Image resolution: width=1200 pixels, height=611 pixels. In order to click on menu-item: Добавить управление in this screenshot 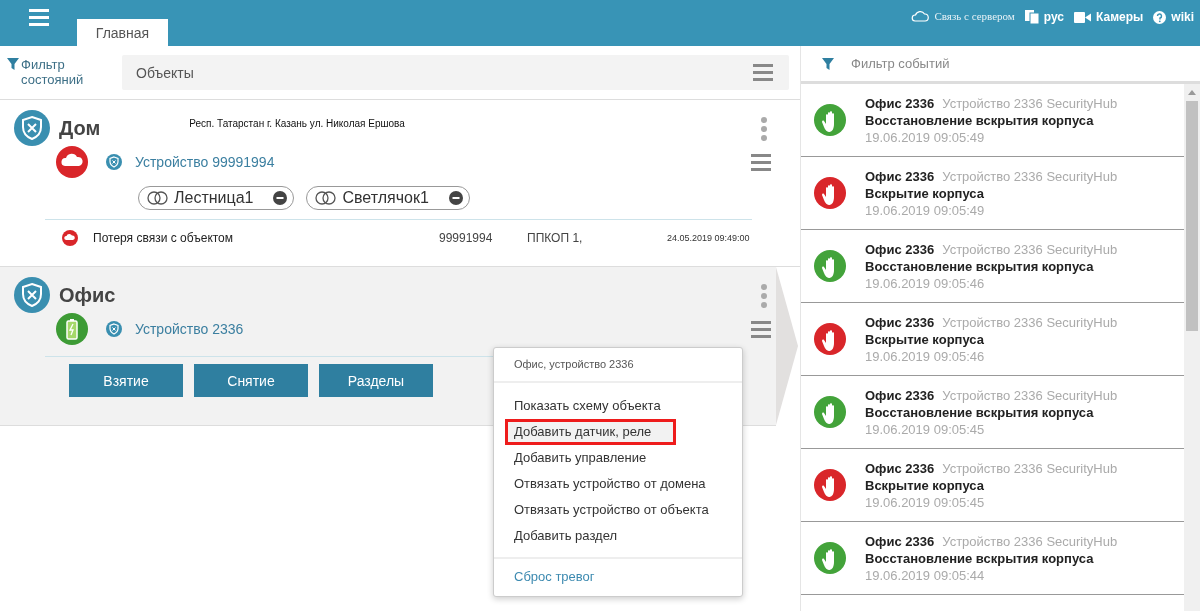, I will do `click(618, 458)`.